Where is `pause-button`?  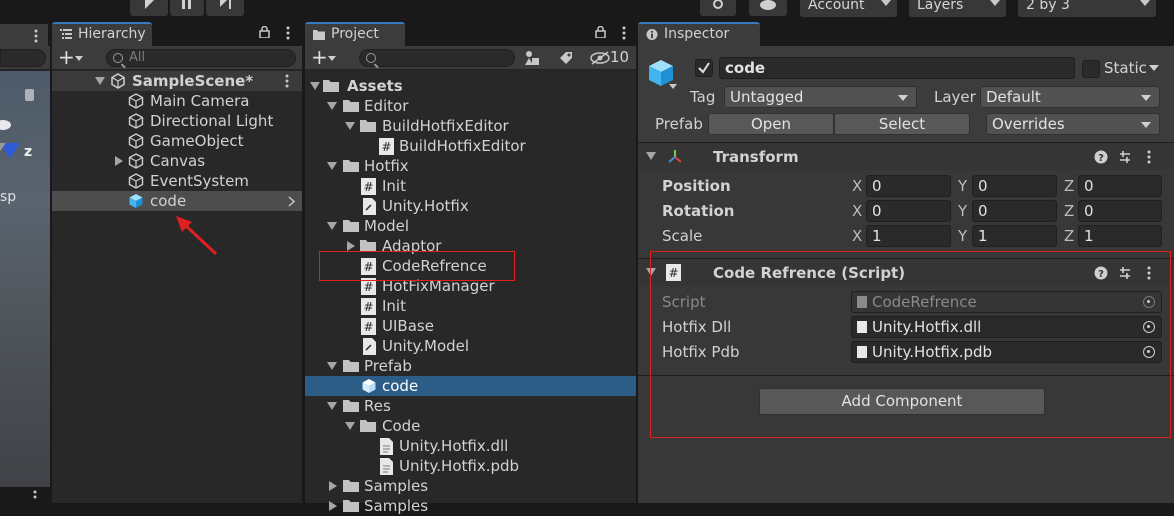
pause-button is located at coordinates (187, 8).